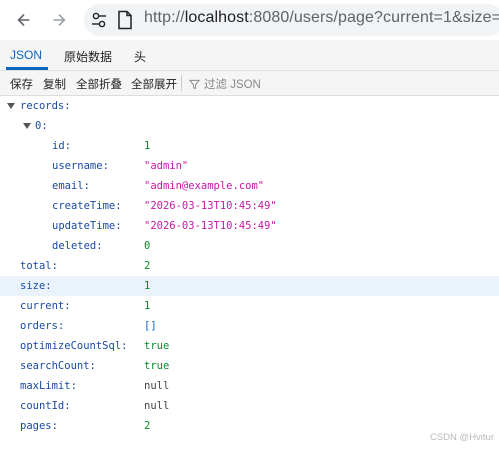  I want to click on url-host: localhost, so click(216, 17).